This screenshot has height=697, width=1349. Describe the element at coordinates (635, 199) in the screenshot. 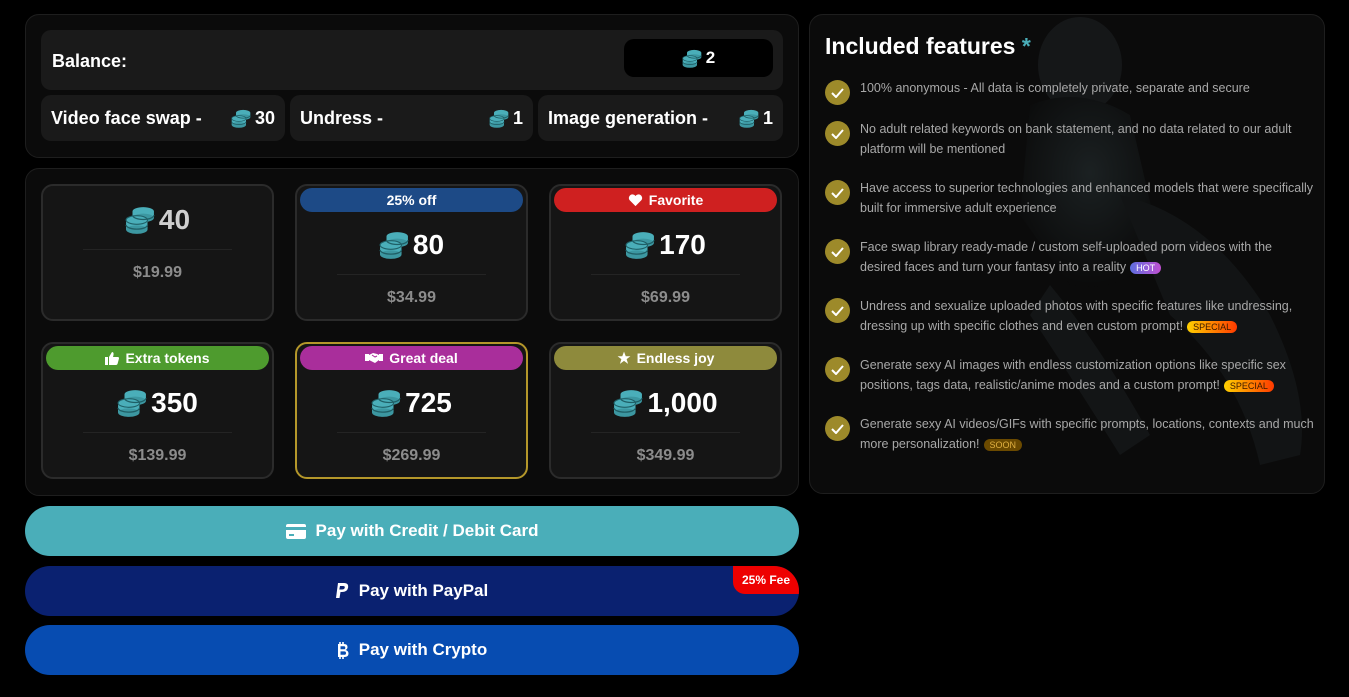

I see `heart-icon` at that location.